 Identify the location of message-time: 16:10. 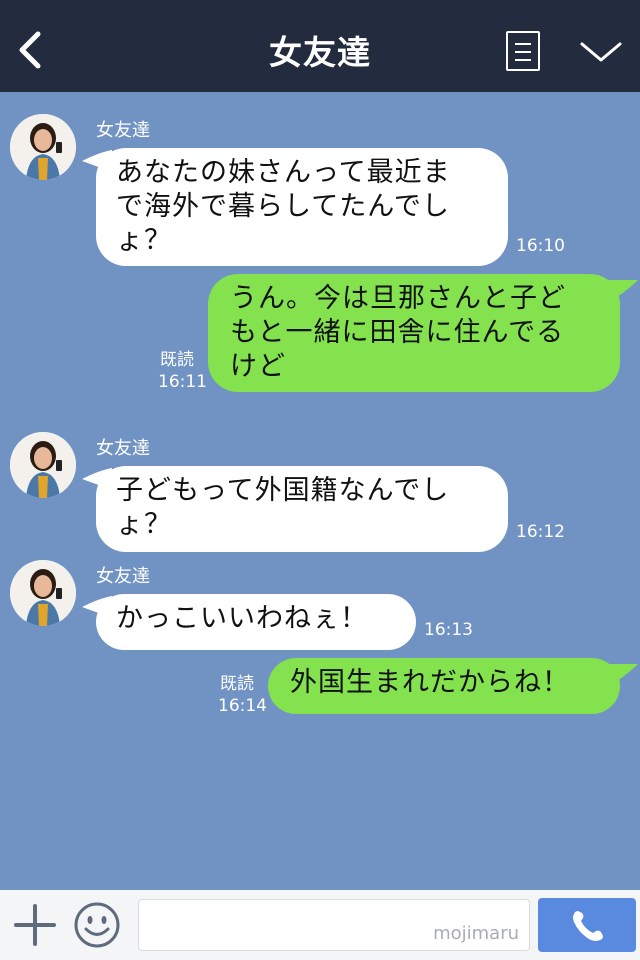
(540, 246).